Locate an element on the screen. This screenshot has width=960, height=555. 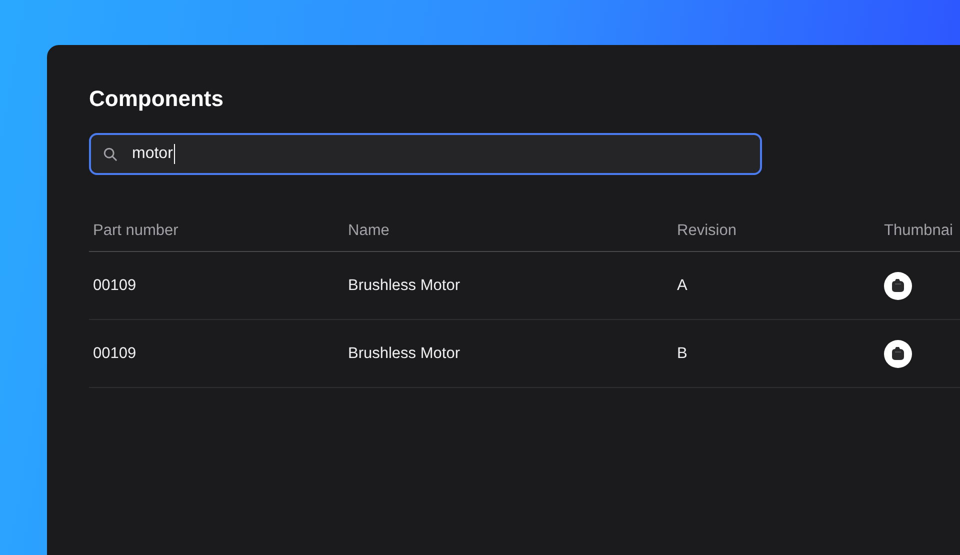
column-header: Revision is located at coordinates (776, 231).